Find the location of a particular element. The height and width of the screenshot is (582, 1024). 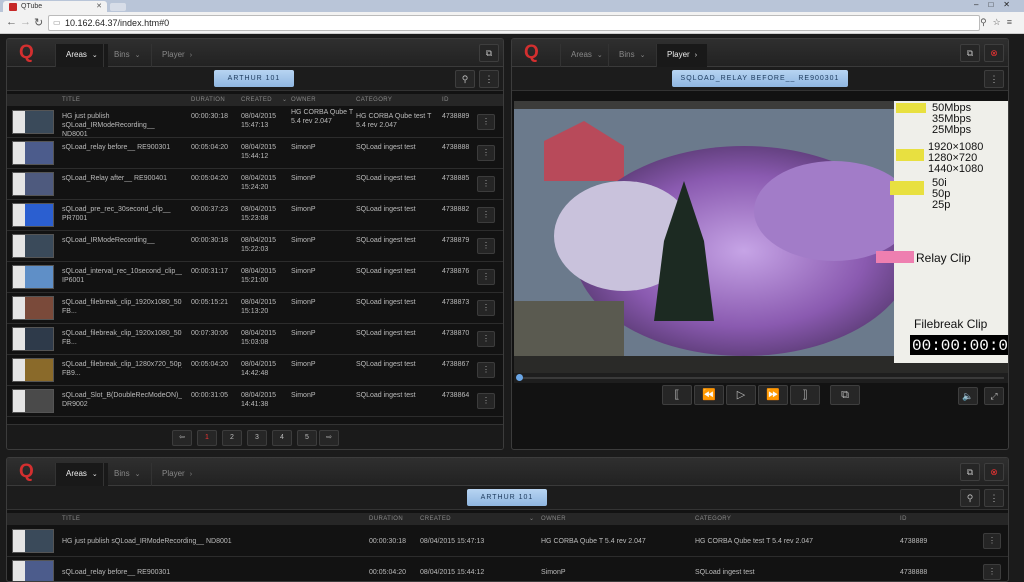

page-button-5: 5 is located at coordinates (307, 438).